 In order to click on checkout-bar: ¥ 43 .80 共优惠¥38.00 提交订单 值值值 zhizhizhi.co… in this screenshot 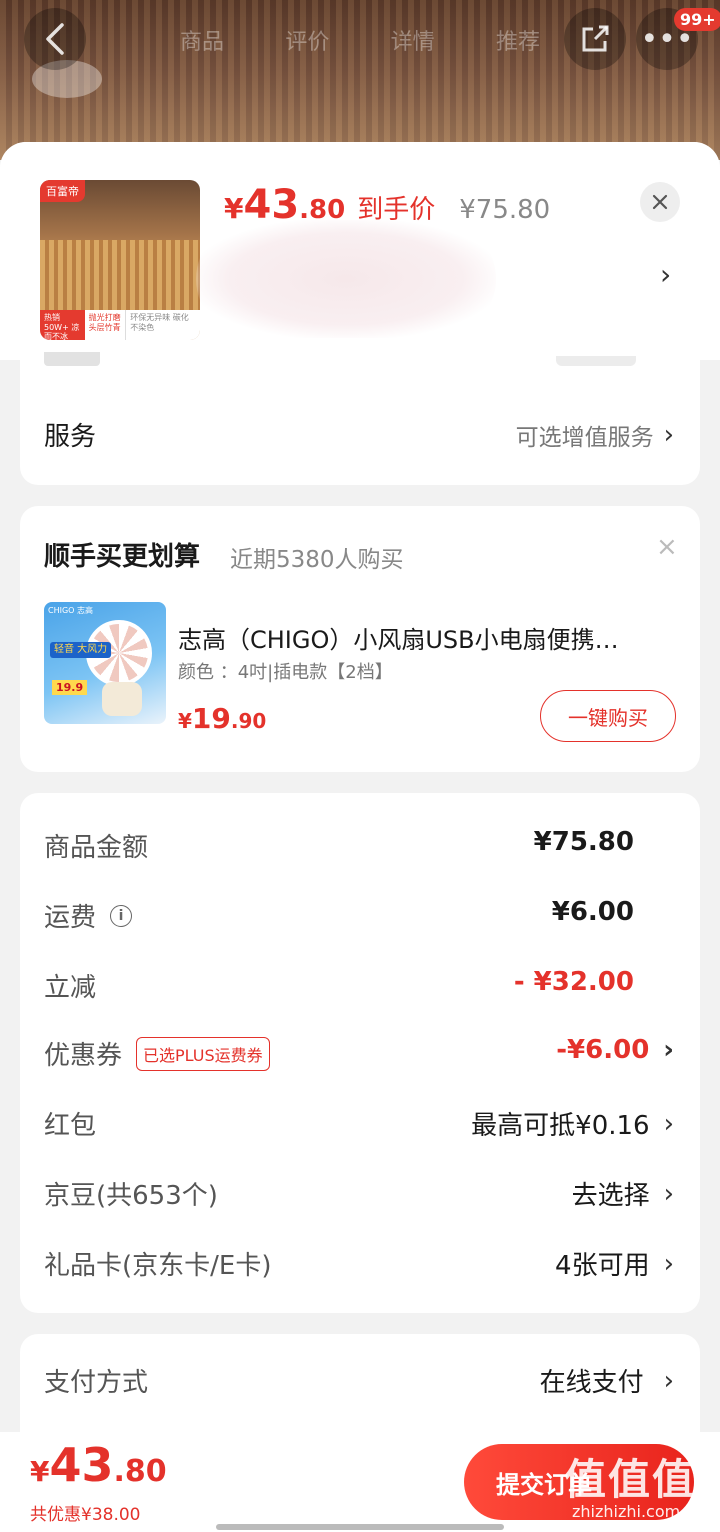, I will do `click(360, 1482)`.